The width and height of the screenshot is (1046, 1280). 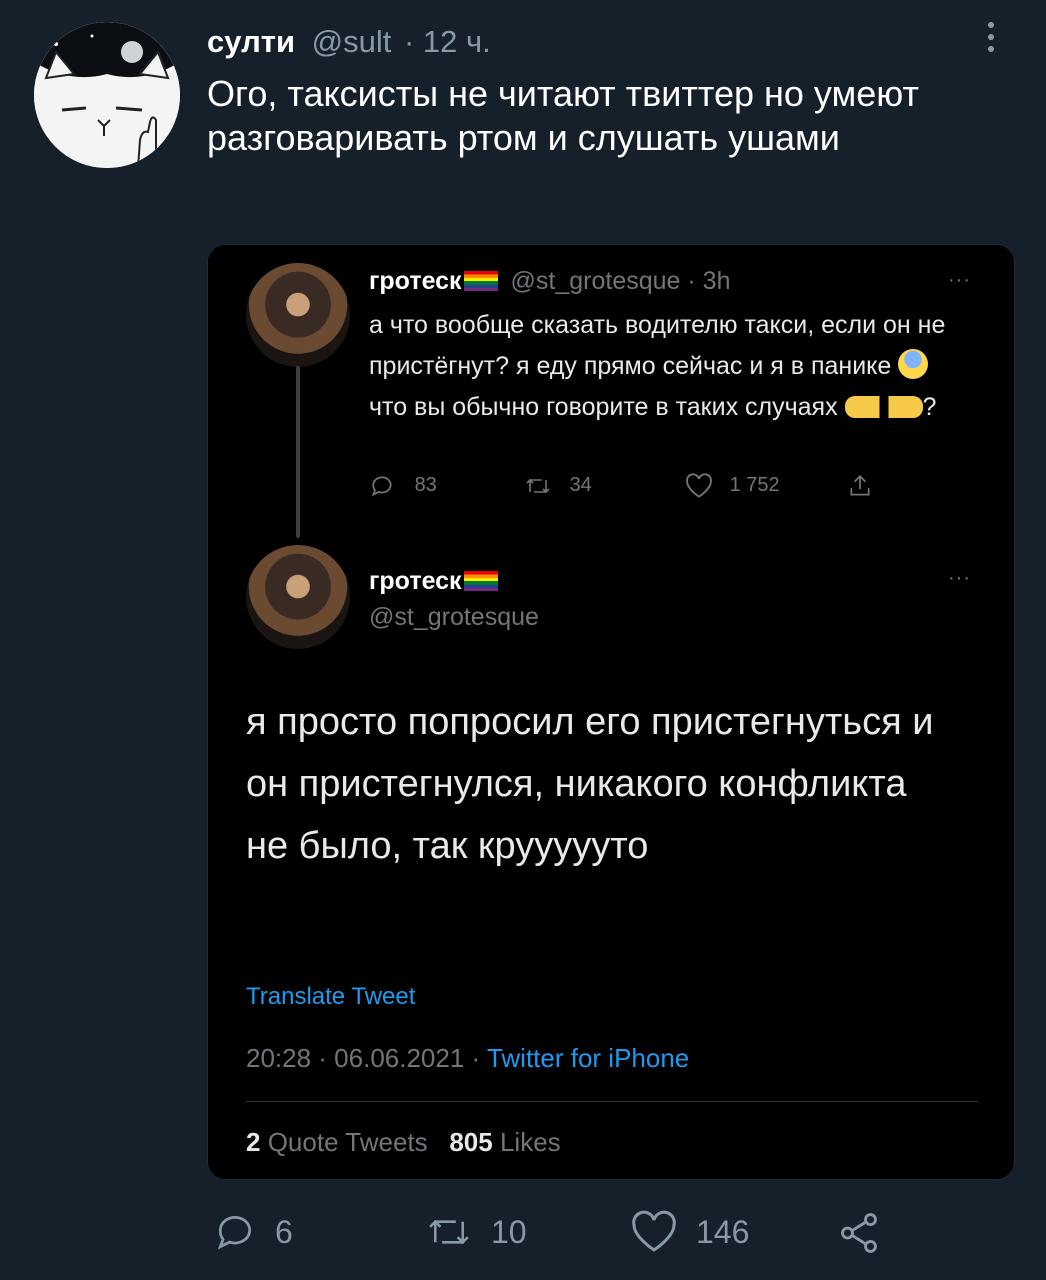 I want to click on thread-line, so click(x=298, y=452).